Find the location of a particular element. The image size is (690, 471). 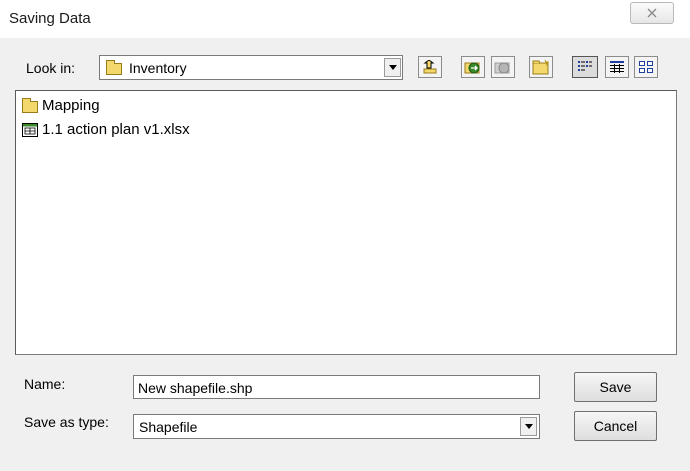

save-as-type-dropdown-arrow is located at coordinates (528, 426).